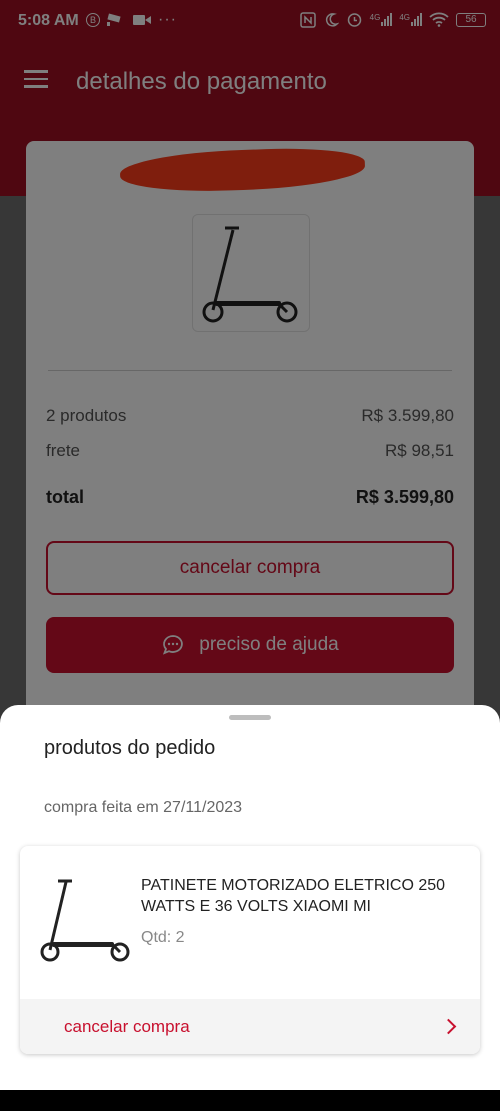 The image size is (500, 1111). What do you see at coordinates (448, 1026) in the screenshot?
I see `chevron-right-icon` at bounding box center [448, 1026].